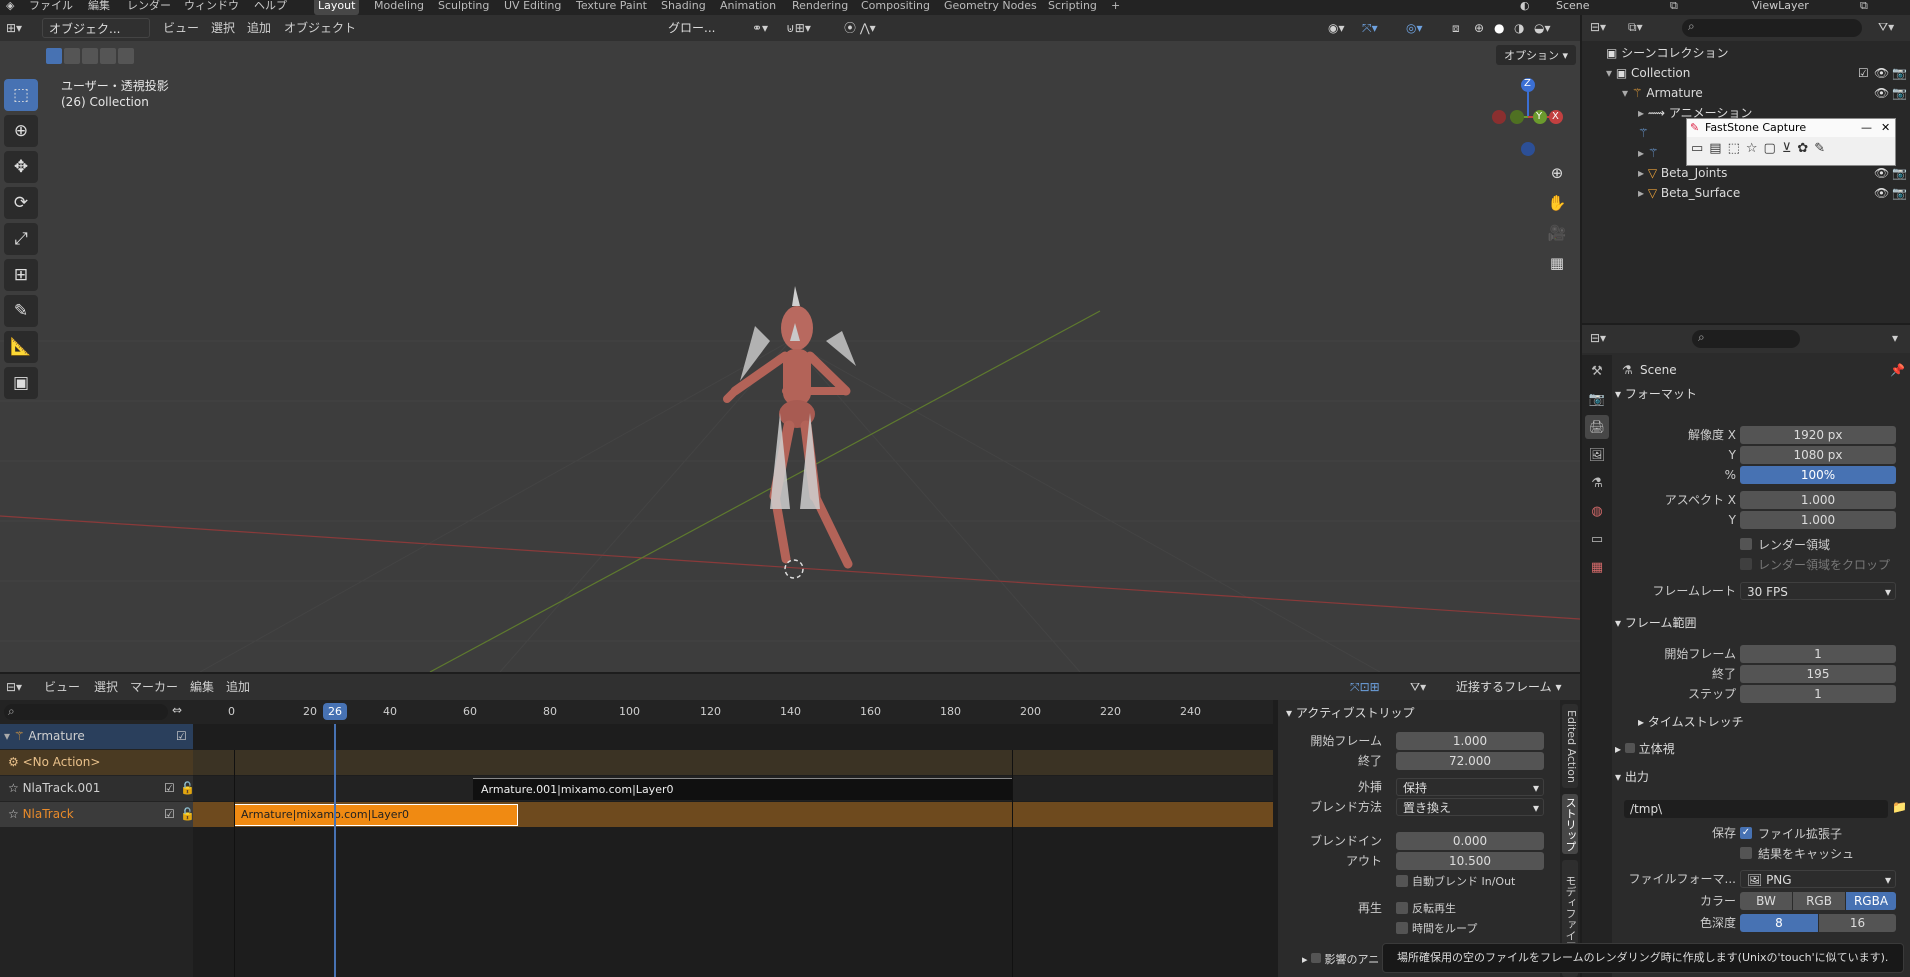 Image resolution: width=1910 pixels, height=977 pixels. Describe the element at coordinates (1470, 741) in the screenshot. I see `strip-start-field: 1.000` at that location.